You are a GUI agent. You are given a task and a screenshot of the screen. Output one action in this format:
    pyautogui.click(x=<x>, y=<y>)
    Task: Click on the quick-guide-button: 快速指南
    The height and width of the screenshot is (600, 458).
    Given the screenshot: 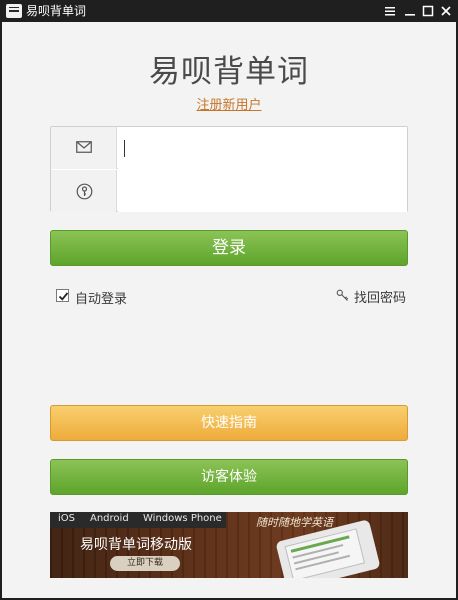 What is the action you would take?
    pyautogui.click(x=229, y=423)
    